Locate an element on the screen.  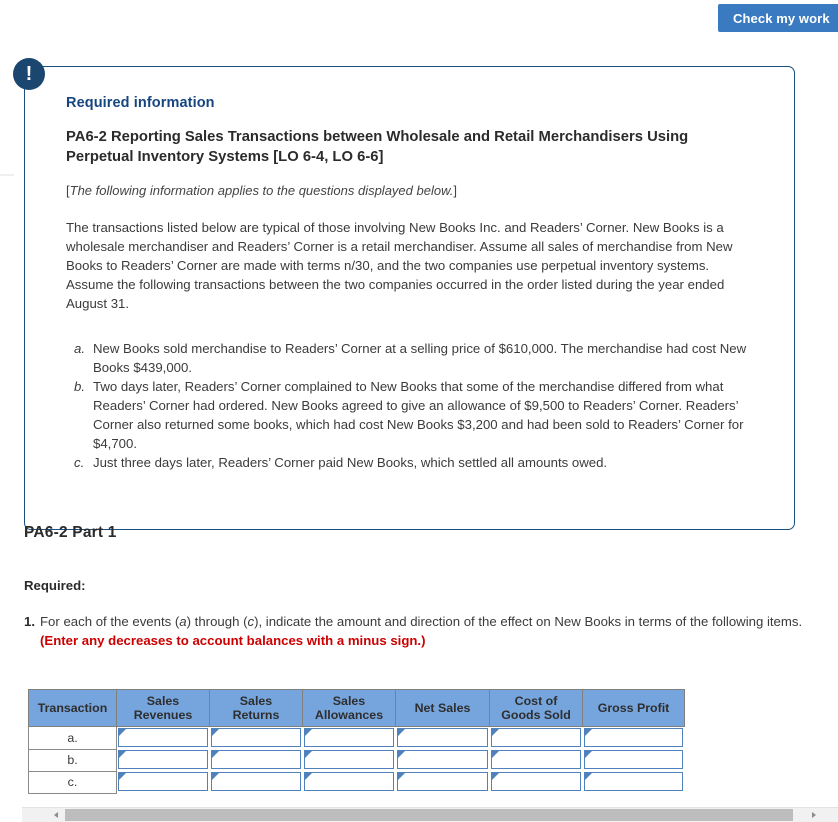
scroll-right-arrow-icon is located at coordinates (814, 815).